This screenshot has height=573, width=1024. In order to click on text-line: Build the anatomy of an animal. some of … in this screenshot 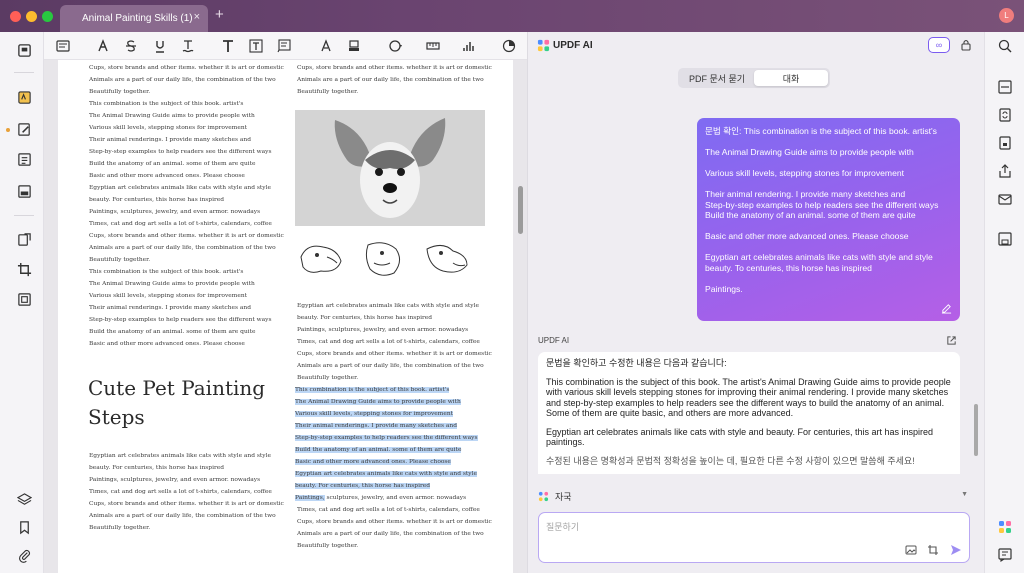, I will do `click(172, 332)`.